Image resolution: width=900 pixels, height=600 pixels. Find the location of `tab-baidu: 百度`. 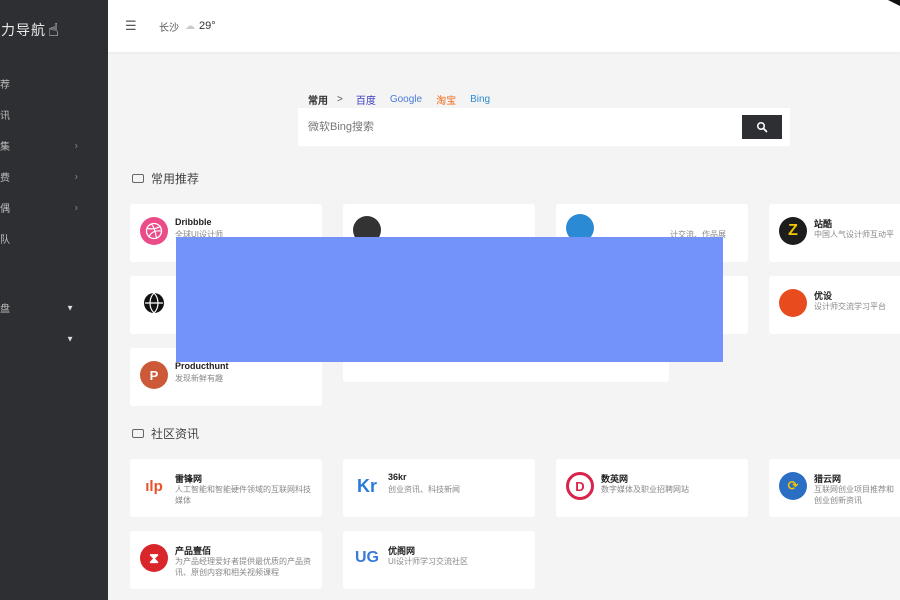

tab-baidu: 百度 is located at coordinates (366, 99).